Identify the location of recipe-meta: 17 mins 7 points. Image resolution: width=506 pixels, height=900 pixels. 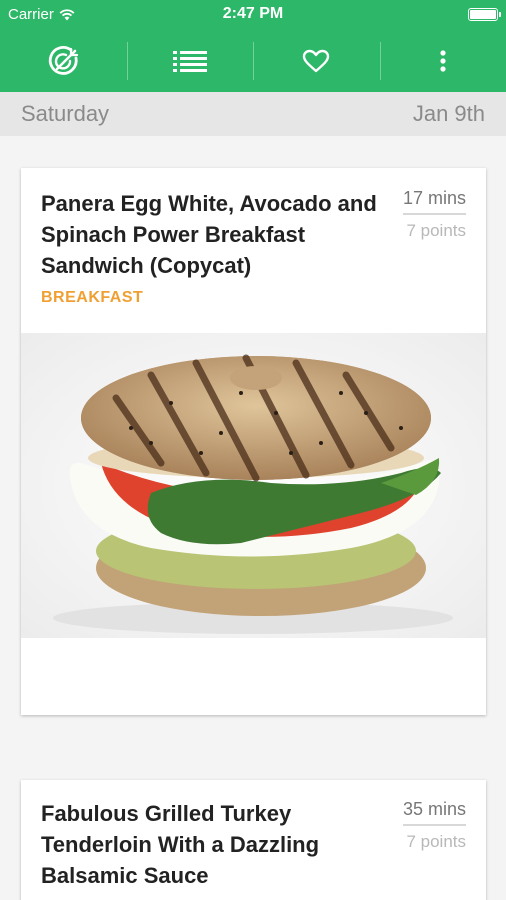
(434, 214).